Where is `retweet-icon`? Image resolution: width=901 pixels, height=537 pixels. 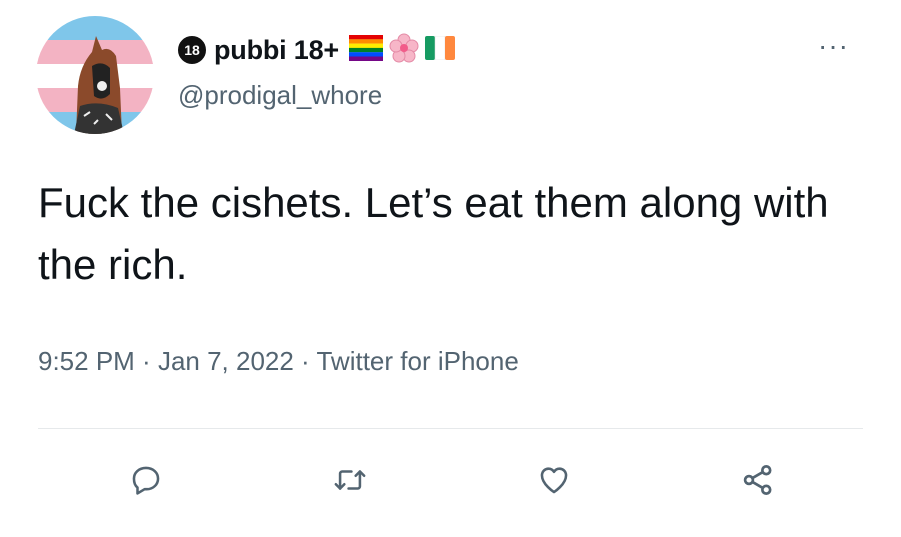 retweet-icon is located at coordinates (350, 482).